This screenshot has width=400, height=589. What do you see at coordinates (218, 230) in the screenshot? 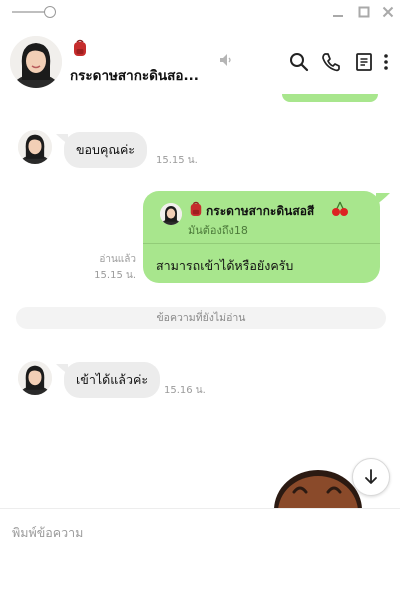
I see `reply-quoted-text: มันต้องถึง18` at bounding box center [218, 230].